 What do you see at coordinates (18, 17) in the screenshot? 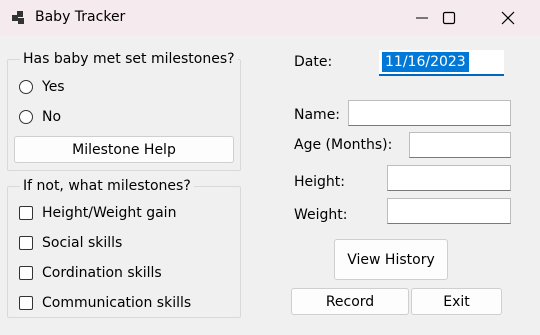
I see `app-icon` at bounding box center [18, 17].